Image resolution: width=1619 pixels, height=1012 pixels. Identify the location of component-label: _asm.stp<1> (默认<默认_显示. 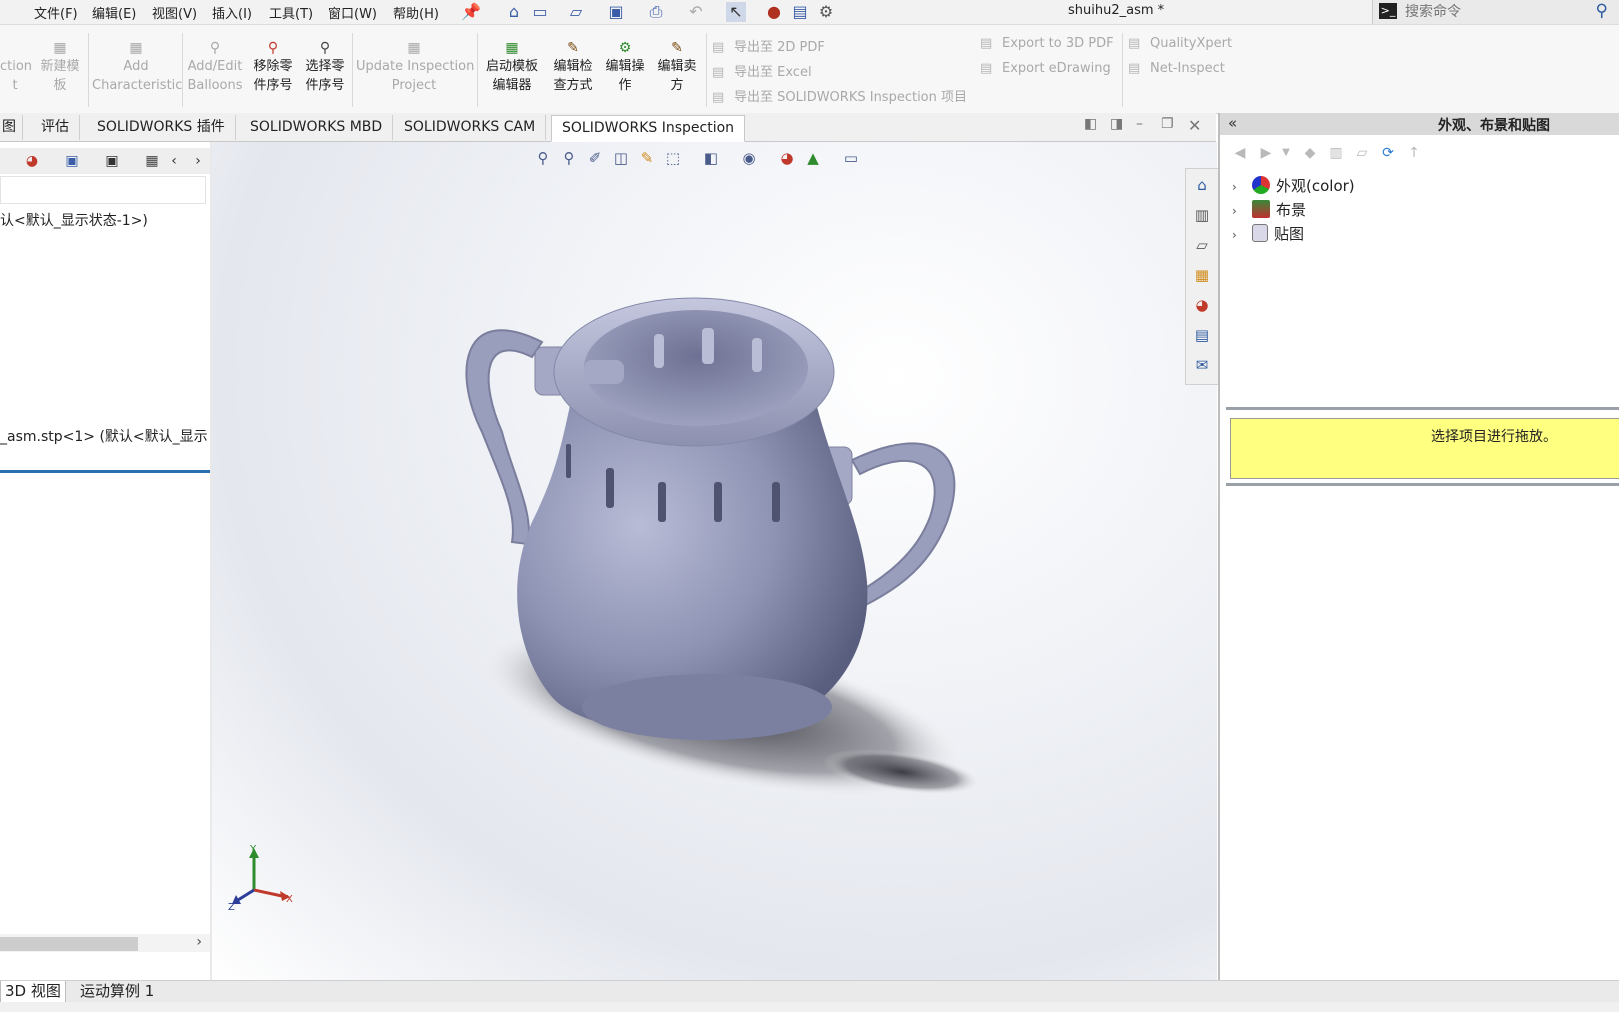
(104, 436).